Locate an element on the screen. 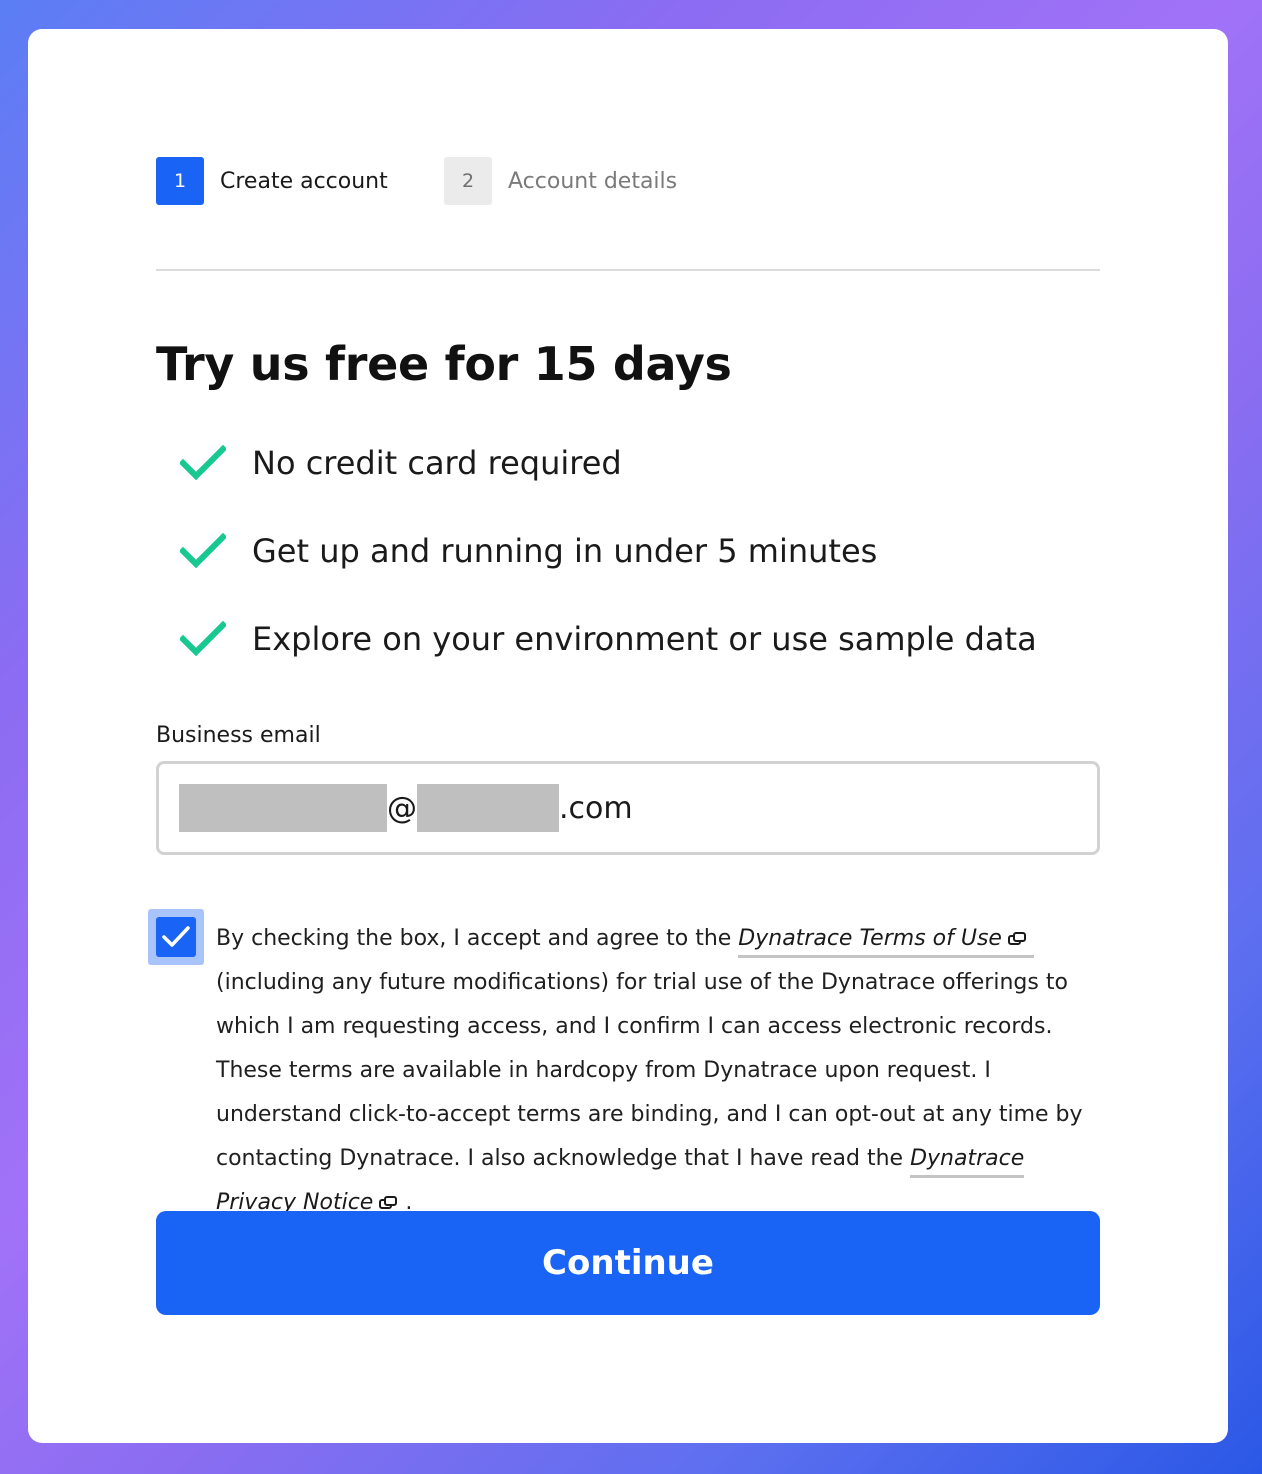 The width and height of the screenshot is (1262, 1474). step-number-badge: 1 is located at coordinates (180, 181).